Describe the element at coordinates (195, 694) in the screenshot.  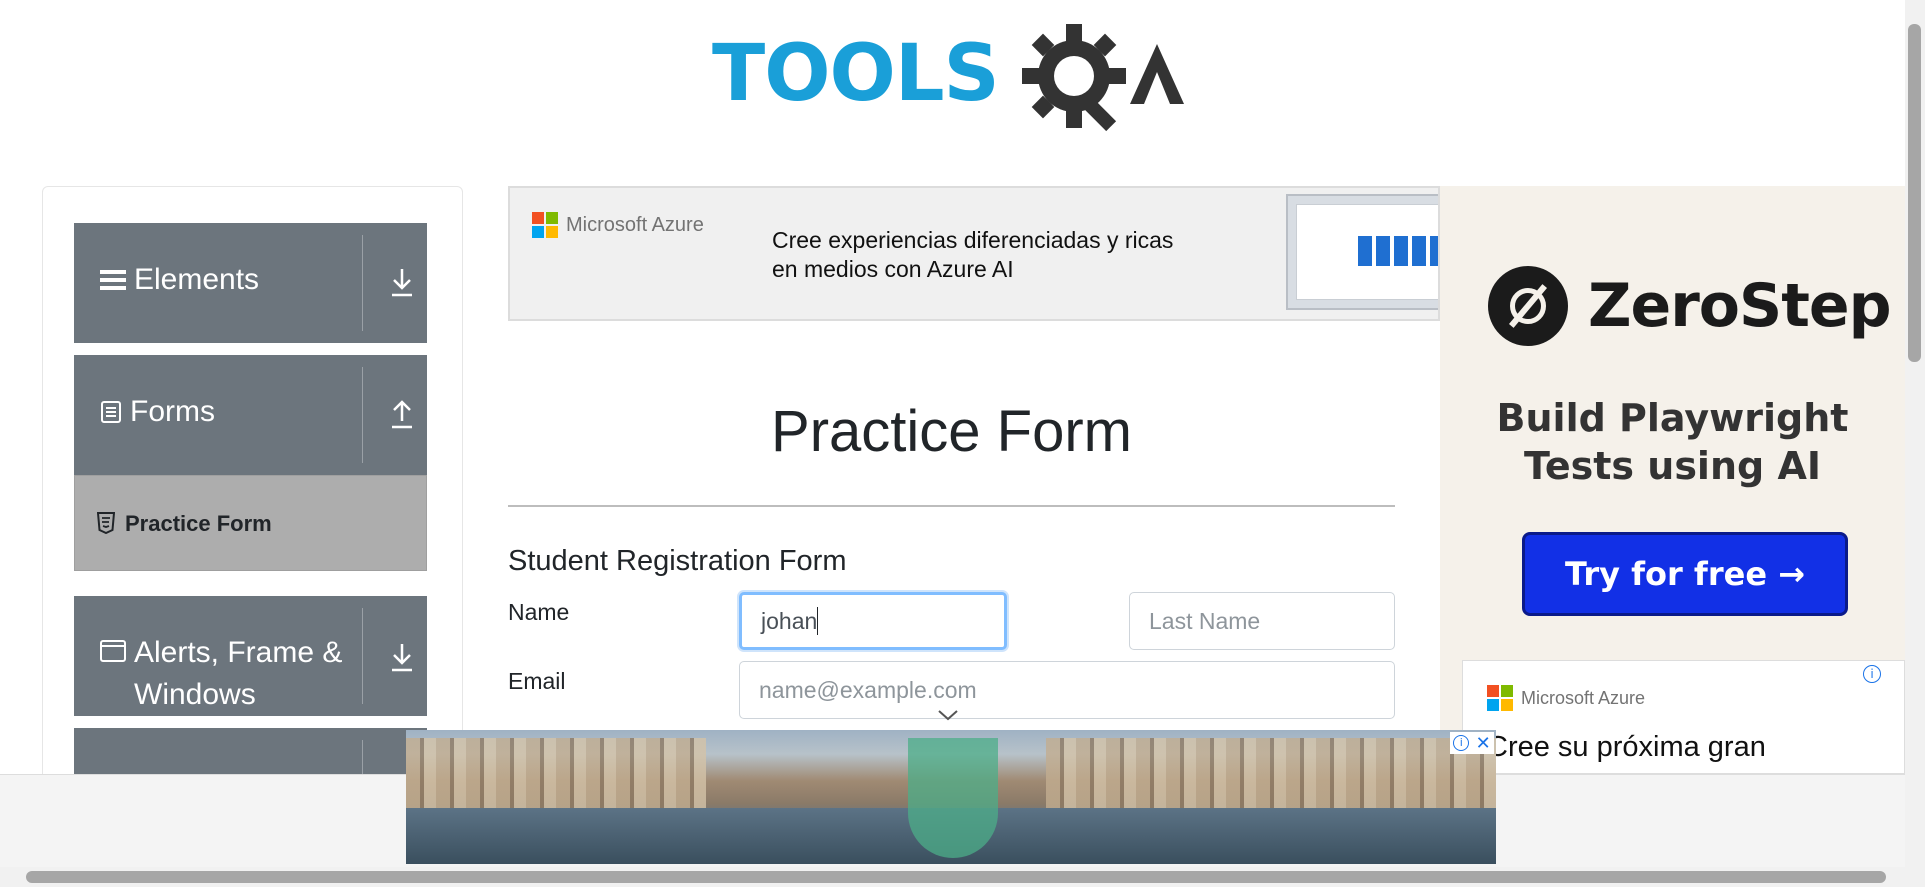
I see `sidebar-group-label-line2: Windows` at that location.